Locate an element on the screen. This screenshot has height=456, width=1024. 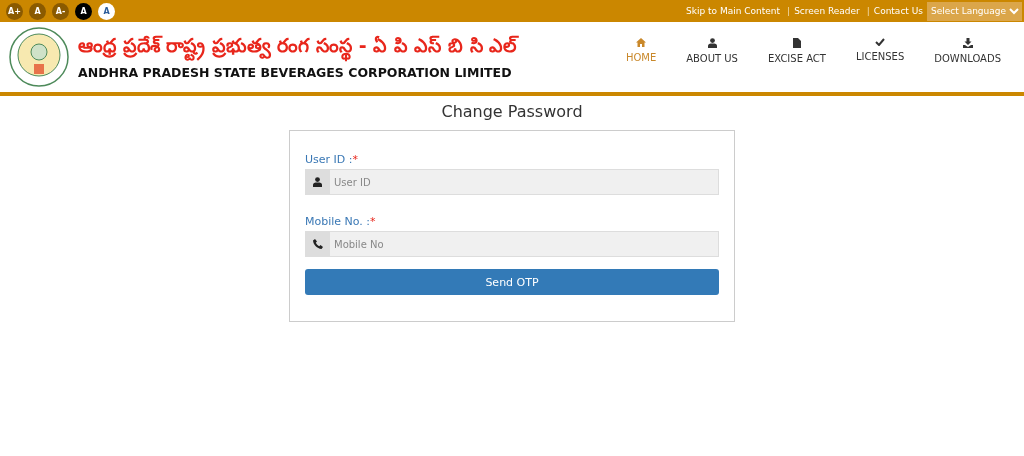
nav-link: EXCISE ACT is located at coordinates (796, 51).